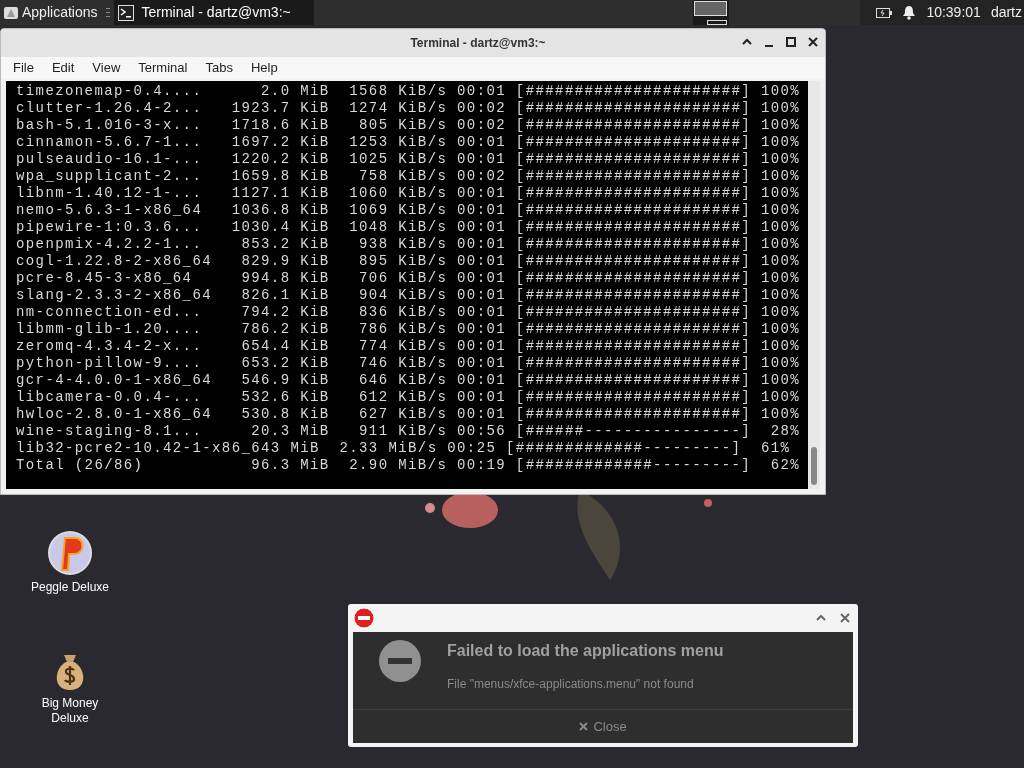 The width and height of the screenshot is (1024, 768). I want to click on window-title: Terminal - dartz@vm3:~, so click(478, 43).